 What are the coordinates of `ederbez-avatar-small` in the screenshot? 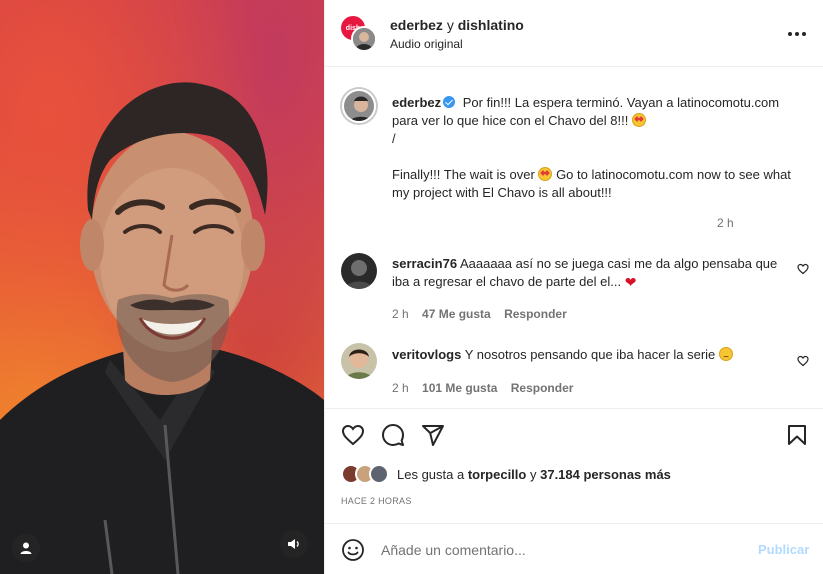 It's located at (364, 39).